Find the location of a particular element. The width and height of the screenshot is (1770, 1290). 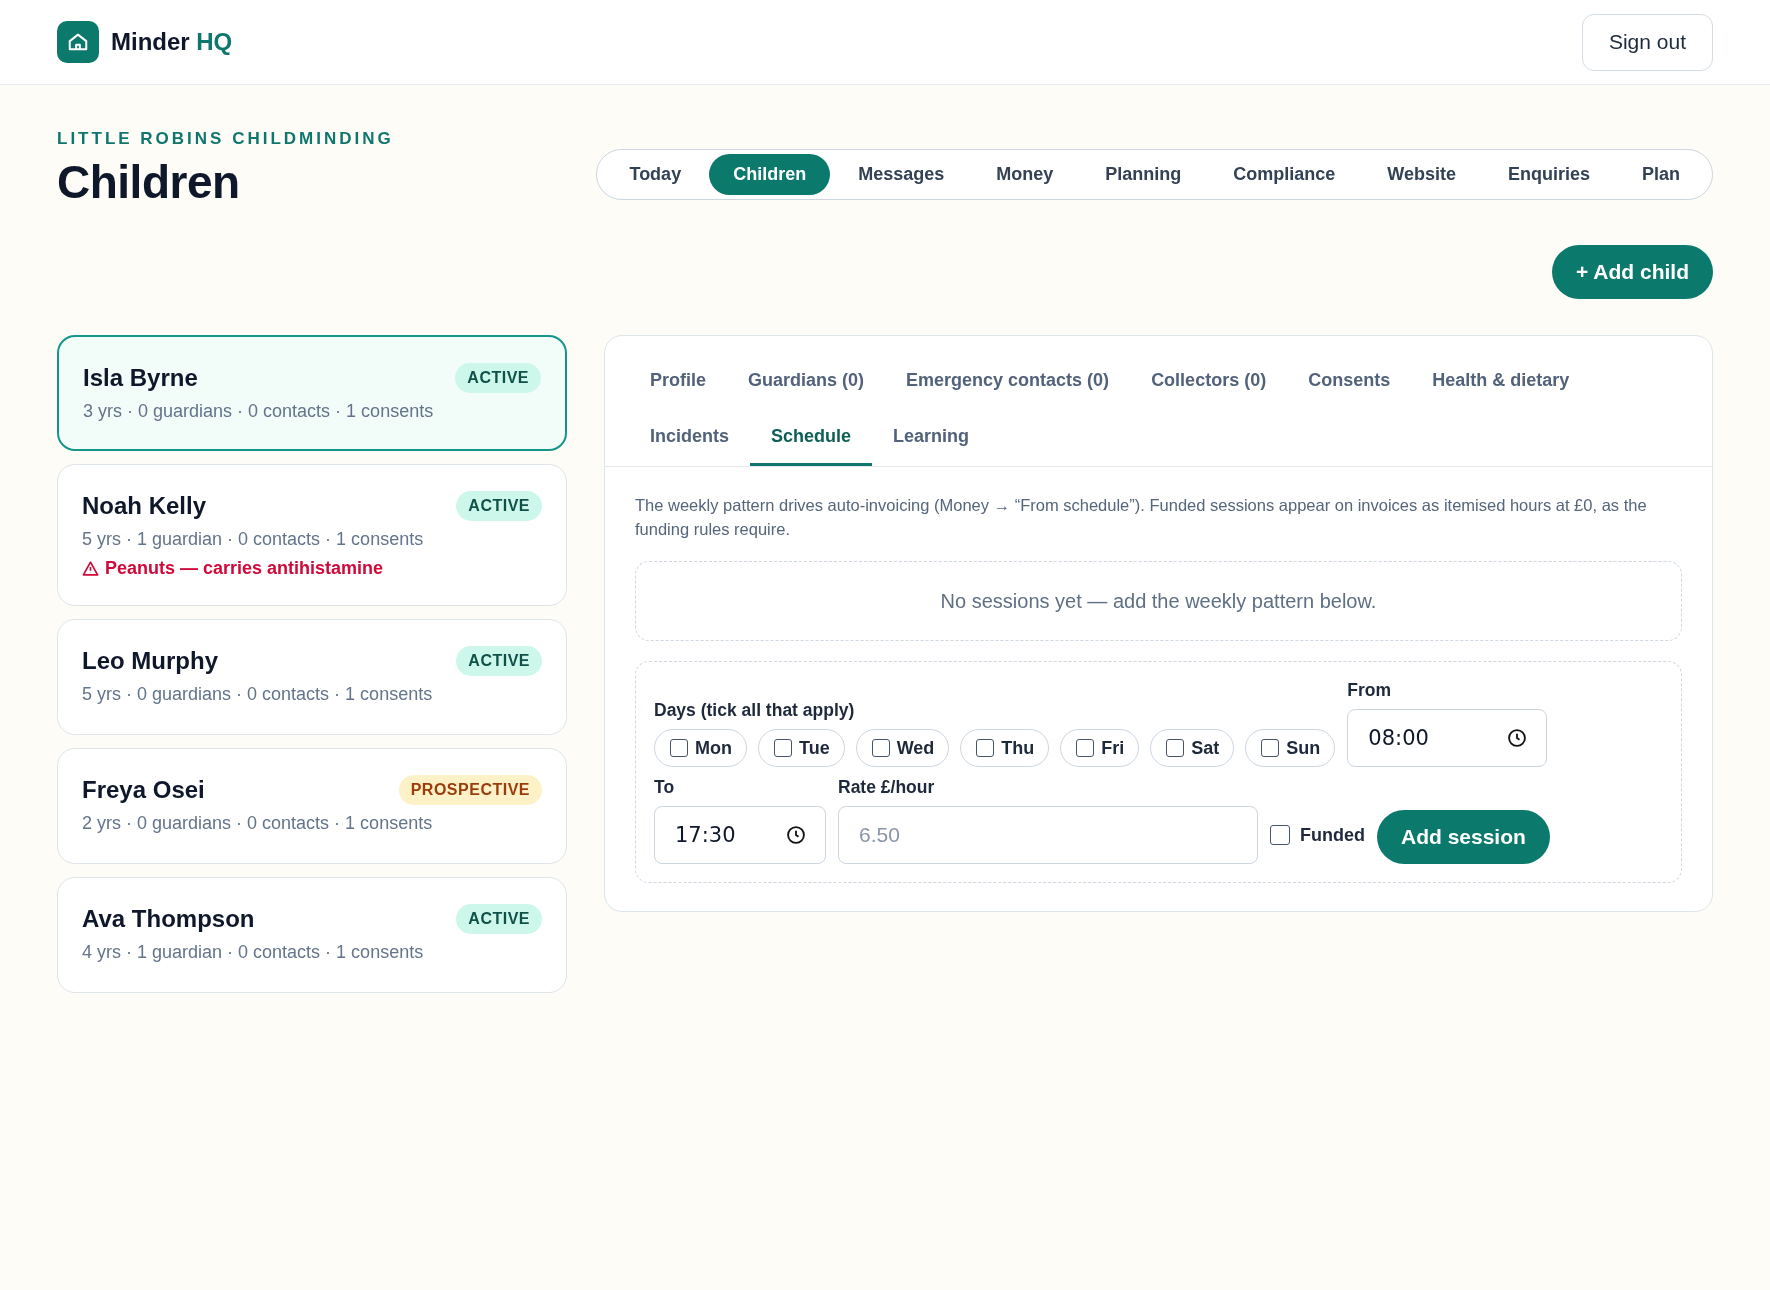

child-summary: 2 yrs · 0 guardians · 0 contacts · 1 consents is located at coordinates (258, 823).